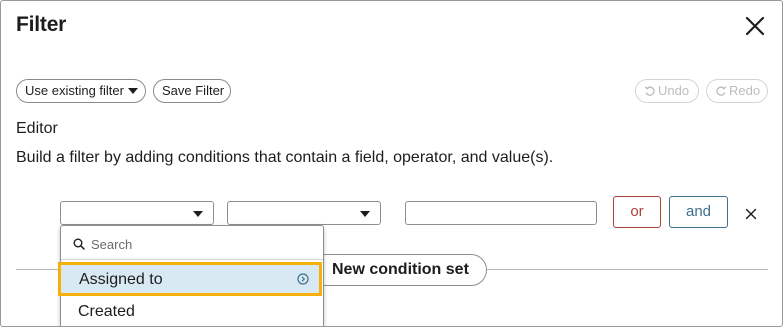  I want to click on use-existing-filter-button: Use existing filter, so click(81, 91).